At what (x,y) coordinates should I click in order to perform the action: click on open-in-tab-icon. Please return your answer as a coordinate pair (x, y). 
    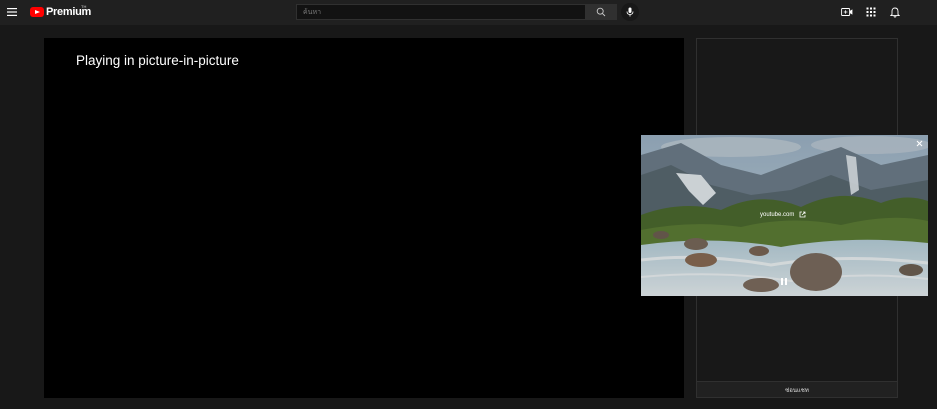
    Looking at the image, I should click on (802, 214).